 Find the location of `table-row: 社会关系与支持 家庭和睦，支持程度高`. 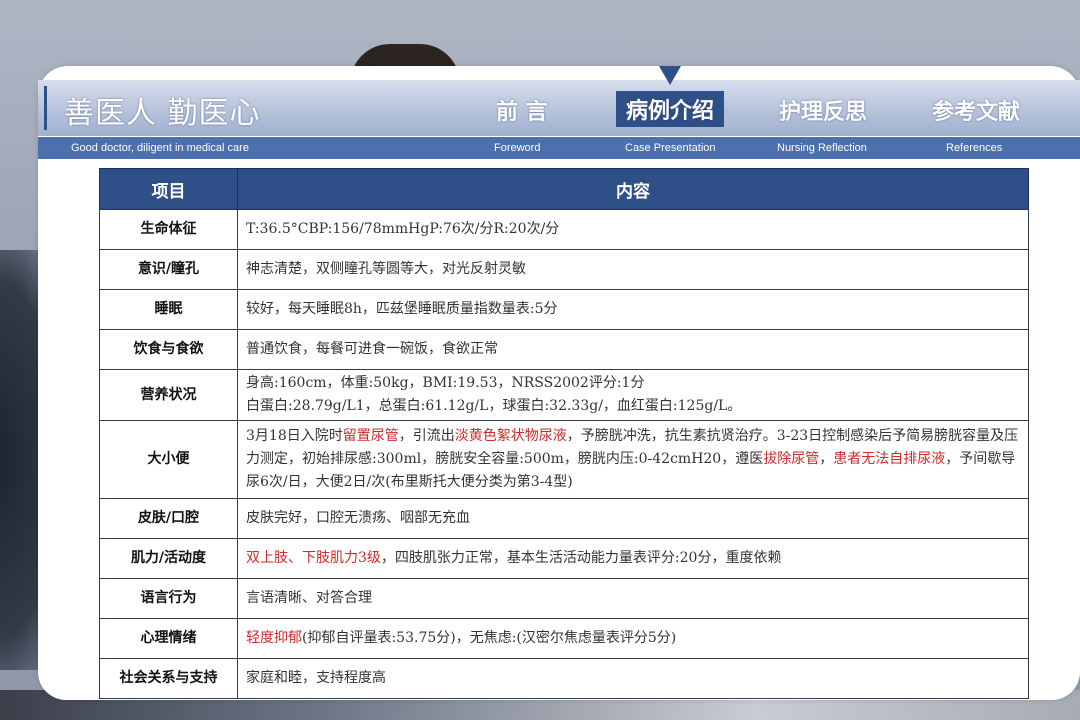

table-row: 社会关系与支持 家庭和睦，支持程度高 is located at coordinates (564, 678).